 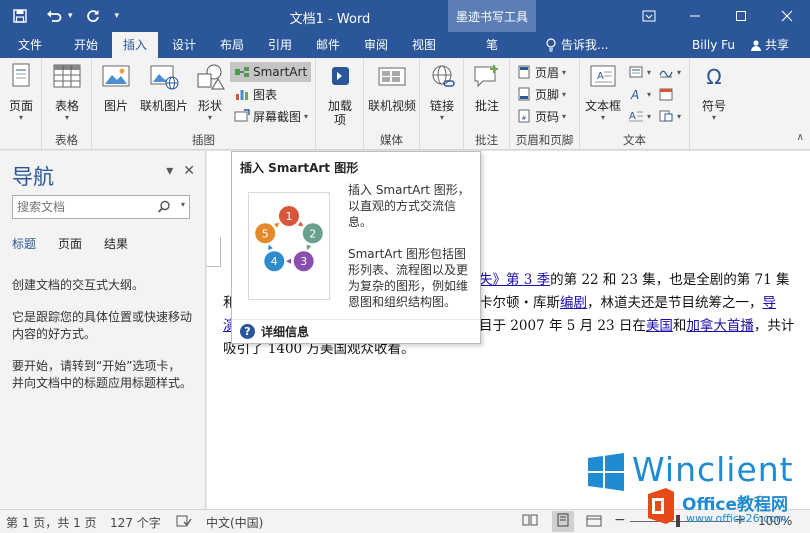 What do you see at coordinates (487, 87) in the screenshot?
I see `comment-button: 批注` at bounding box center [487, 87].